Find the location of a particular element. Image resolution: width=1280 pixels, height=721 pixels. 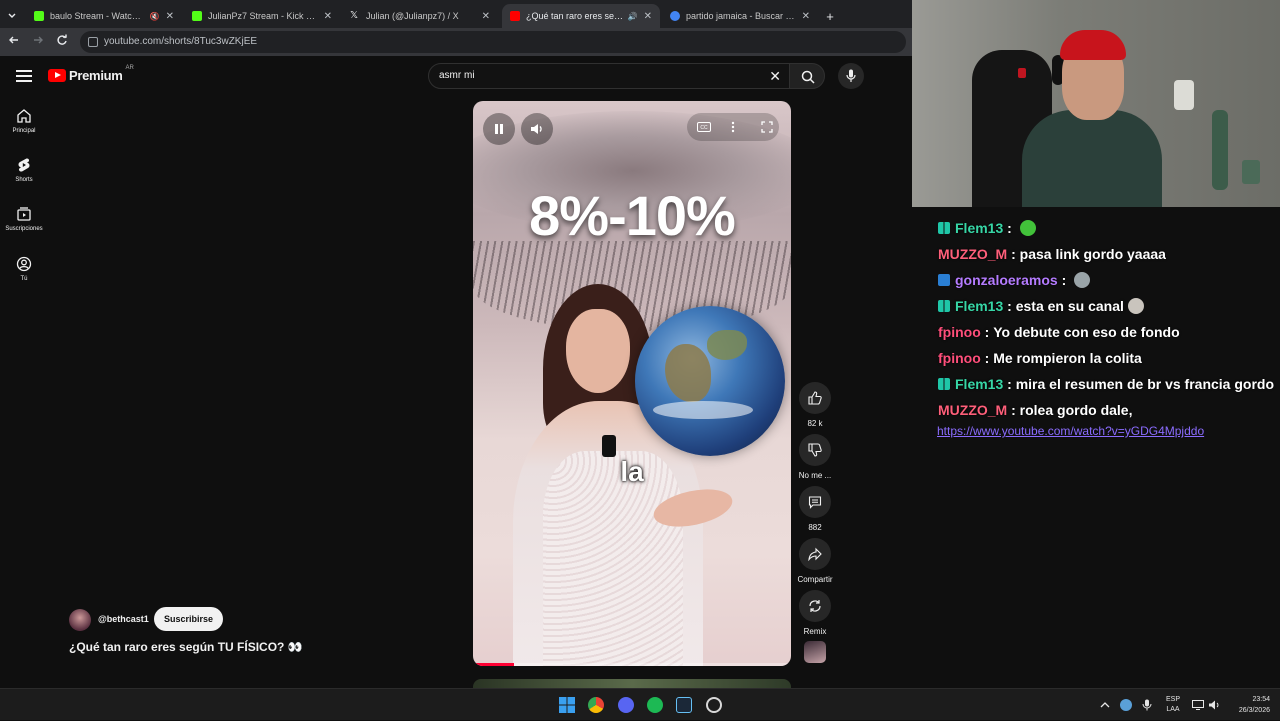

like-button: 82 k is located at coordinates (815, 405).